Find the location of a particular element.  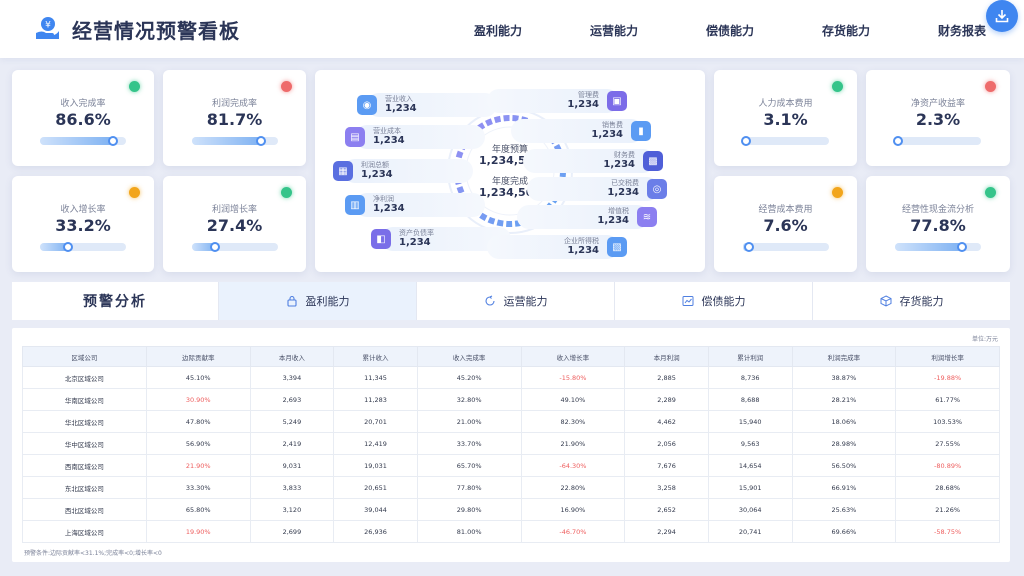

table-cell: 12,419 is located at coordinates (376, 444).